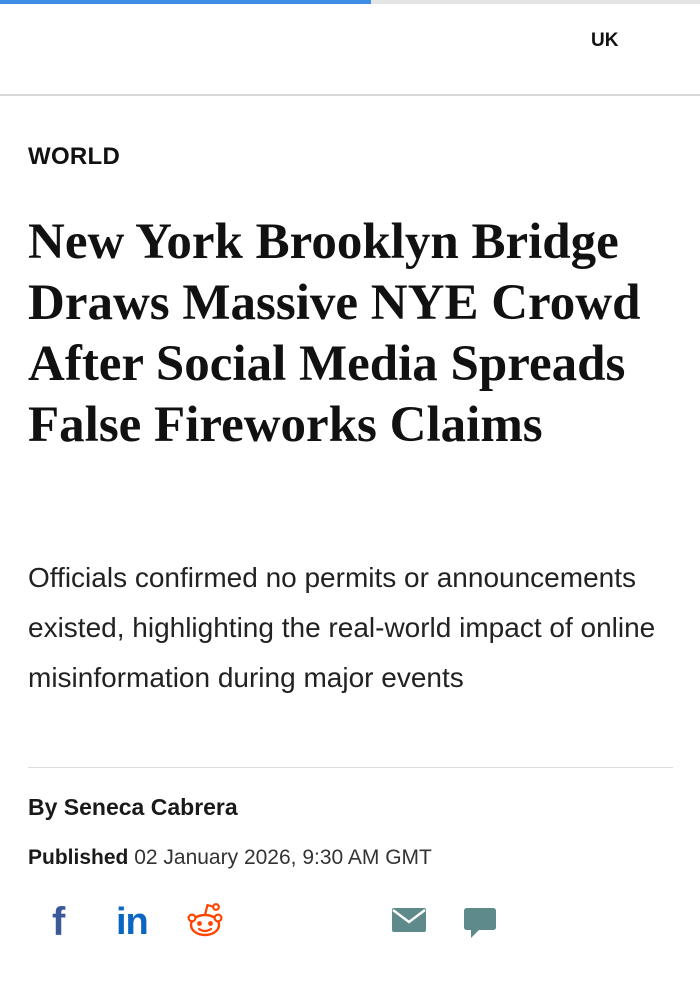 Image resolution: width=700 pixels, height=1008 pixels. Describe the element at coordinates (138, 922) in the screenshot. I see `linkedin-icon: in` at that location.